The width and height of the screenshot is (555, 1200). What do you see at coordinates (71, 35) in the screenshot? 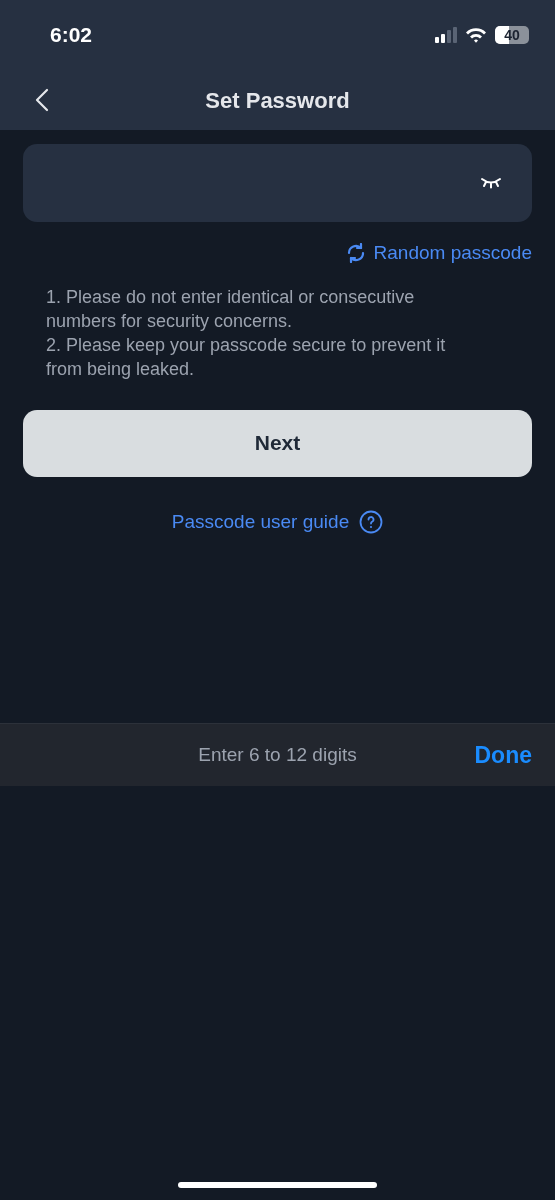
I see `status-time: 6:02` at bounding box center [71, 35].